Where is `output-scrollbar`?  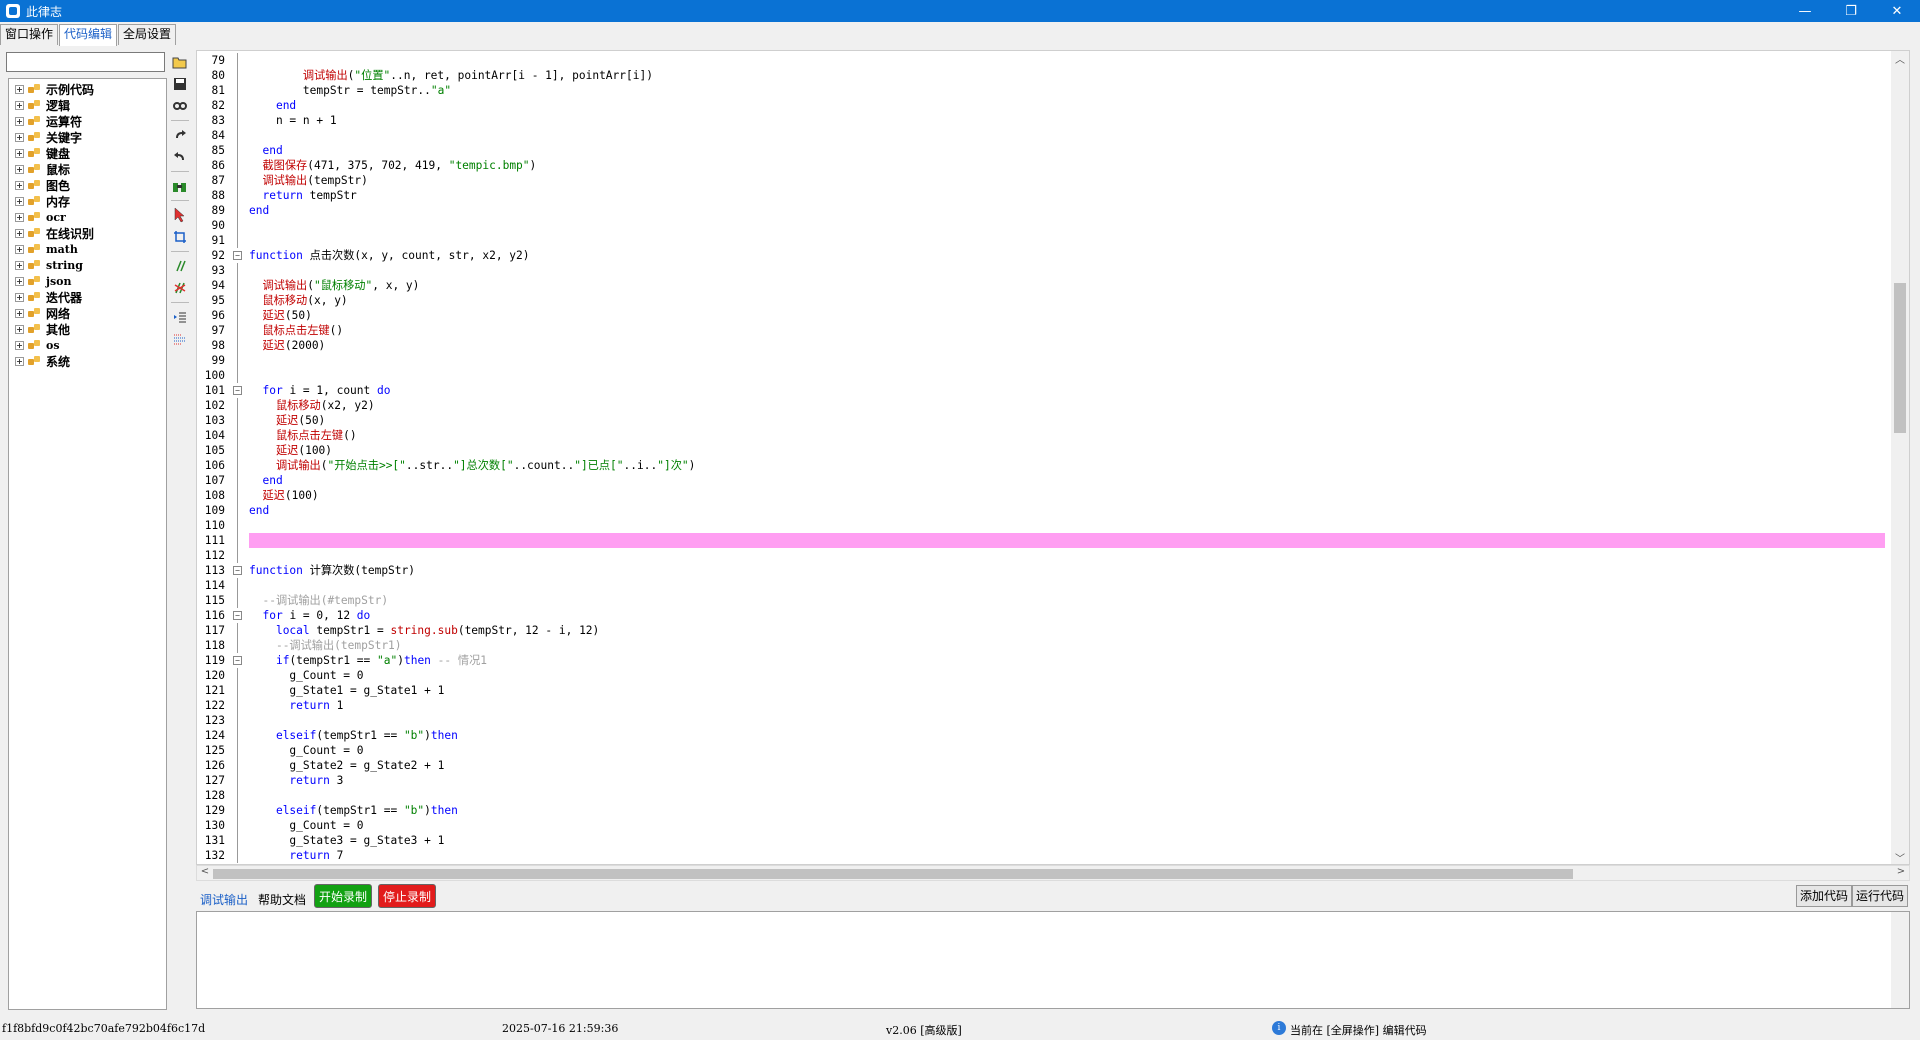 output-scrollbar is located at coordinates (1900, 960).